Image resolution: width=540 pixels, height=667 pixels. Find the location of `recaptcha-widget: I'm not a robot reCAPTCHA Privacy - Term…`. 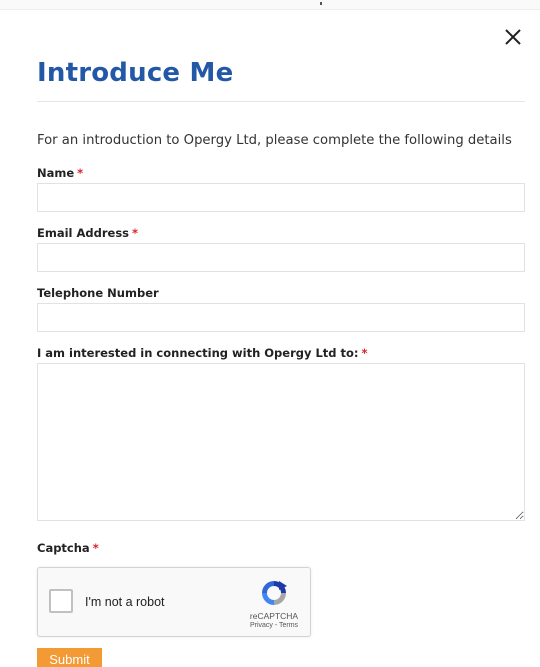

recaptcha-widget: I'm not a robot reCAPTCHA Privacy - Term… is located at coordinates (174, 602).